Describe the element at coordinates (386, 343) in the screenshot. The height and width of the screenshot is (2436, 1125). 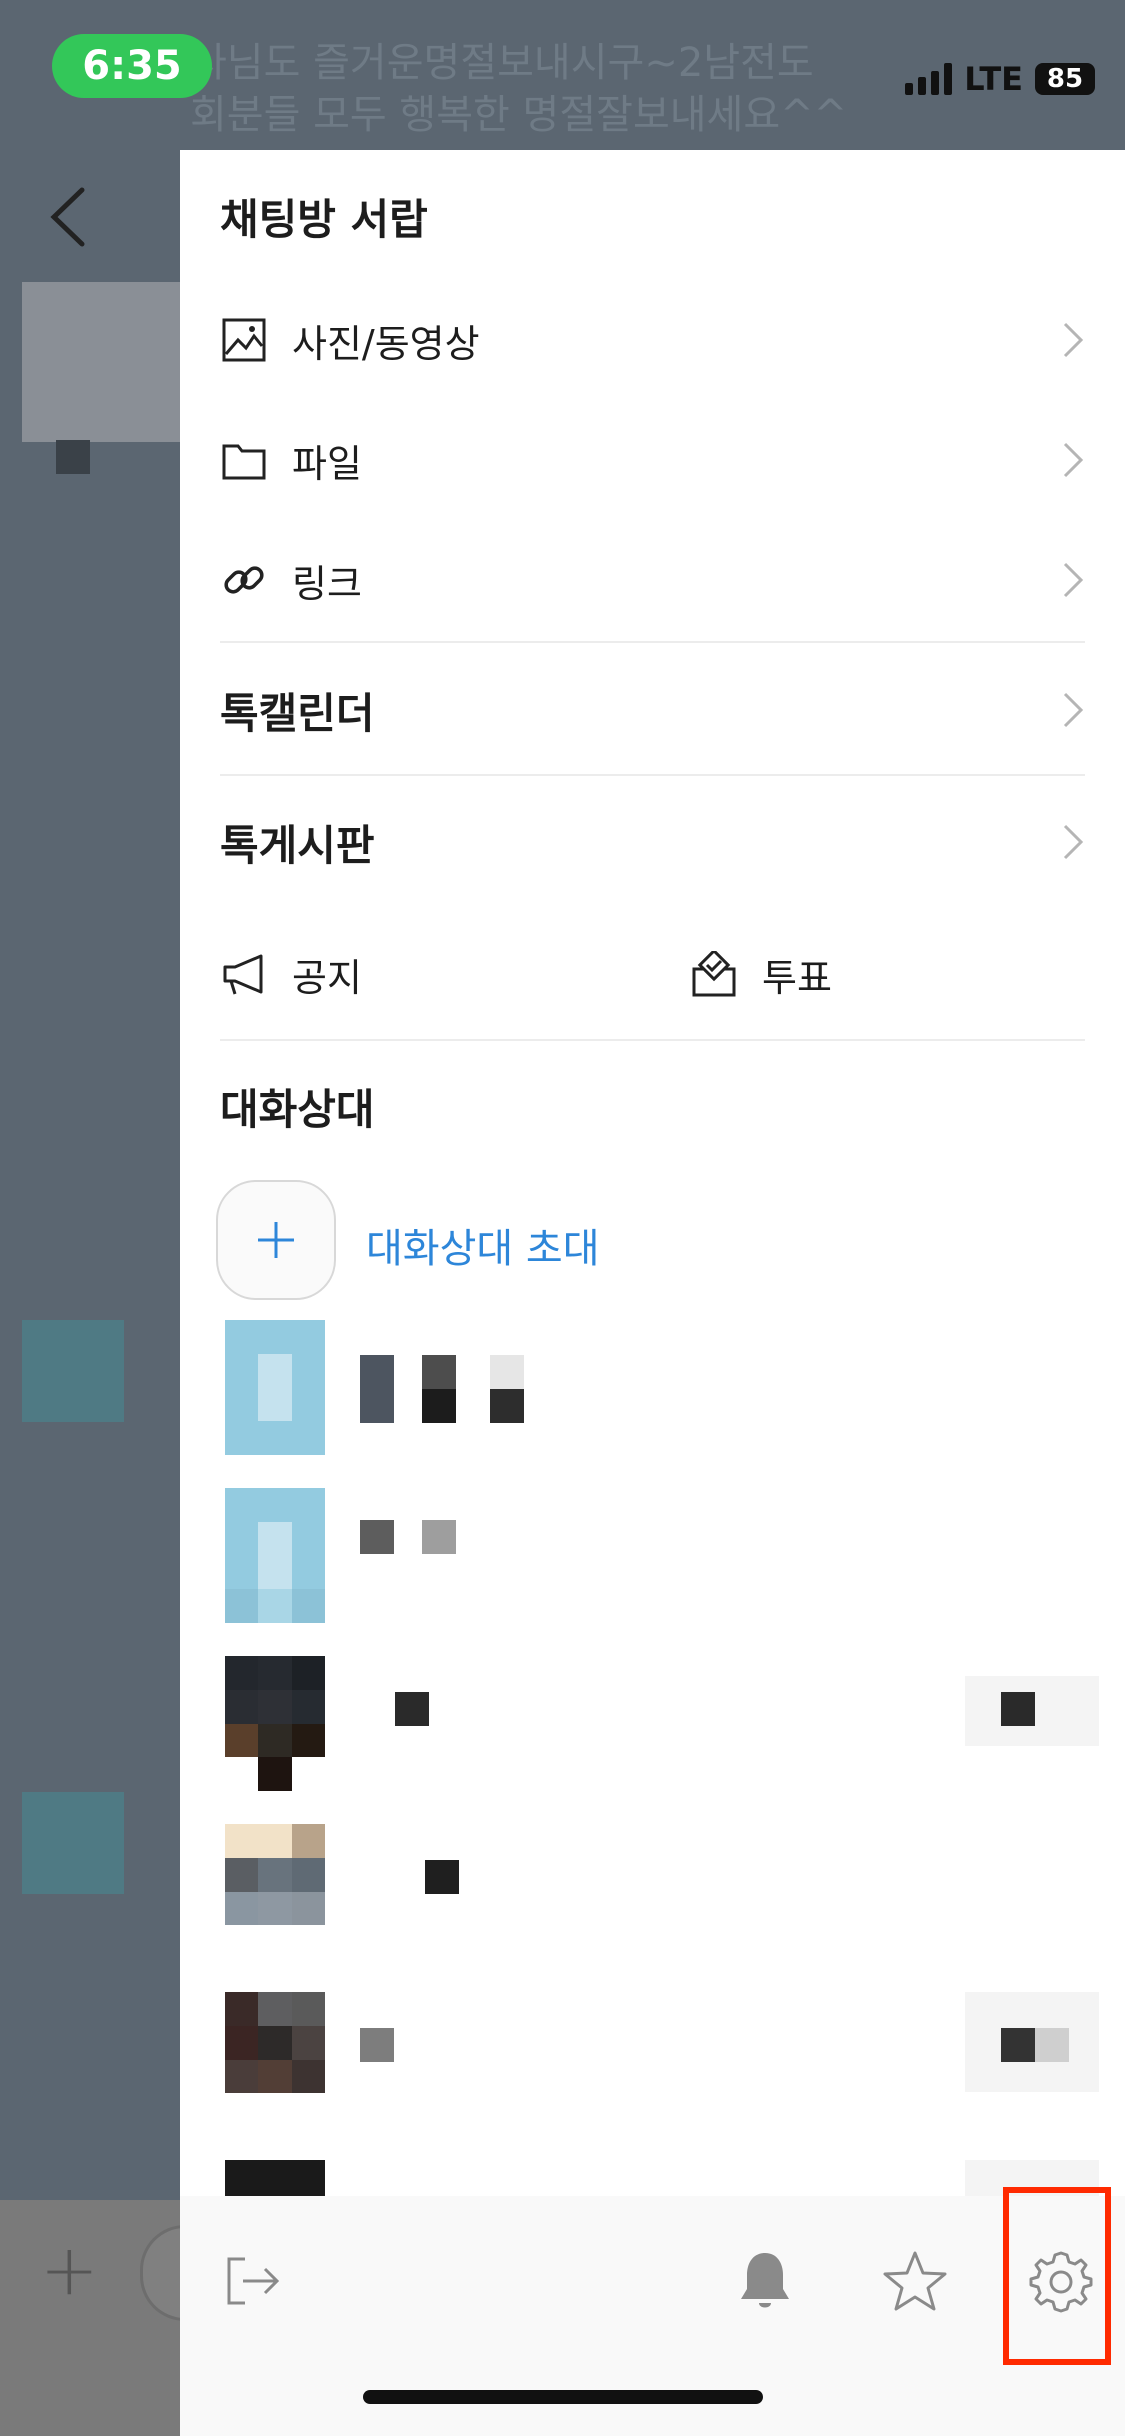
I see `drawer-item-label: 사진/동영상` at that location.